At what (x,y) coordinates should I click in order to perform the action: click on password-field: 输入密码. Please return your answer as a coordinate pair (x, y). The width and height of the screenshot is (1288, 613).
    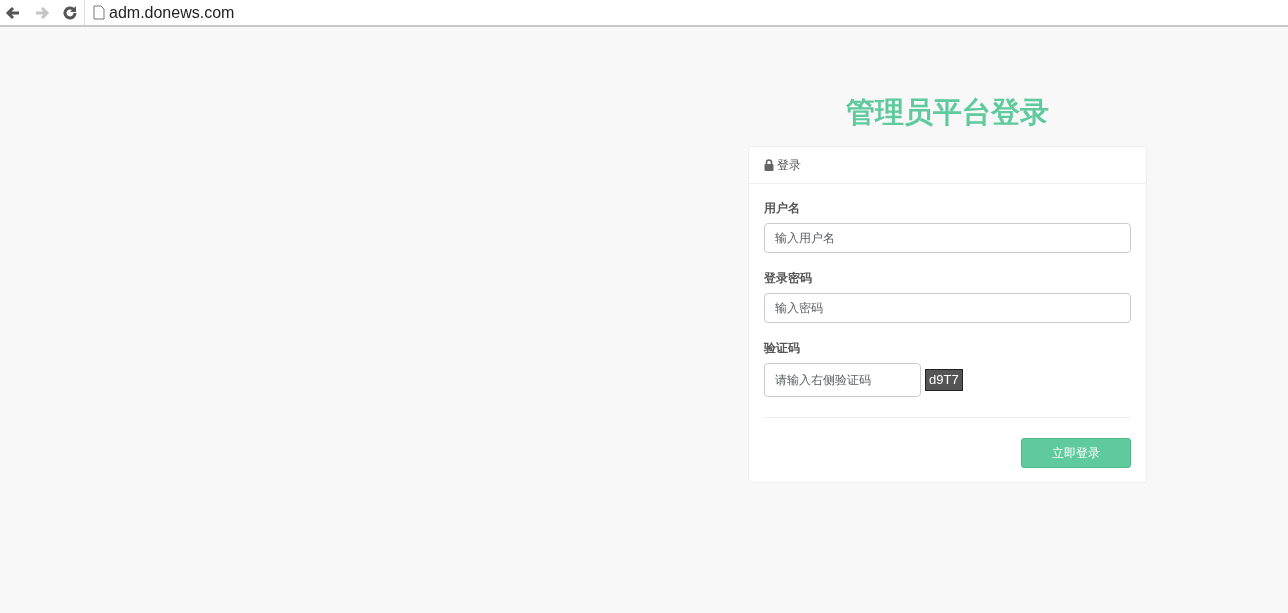
    Looking at the image, I should click on (947, 307).